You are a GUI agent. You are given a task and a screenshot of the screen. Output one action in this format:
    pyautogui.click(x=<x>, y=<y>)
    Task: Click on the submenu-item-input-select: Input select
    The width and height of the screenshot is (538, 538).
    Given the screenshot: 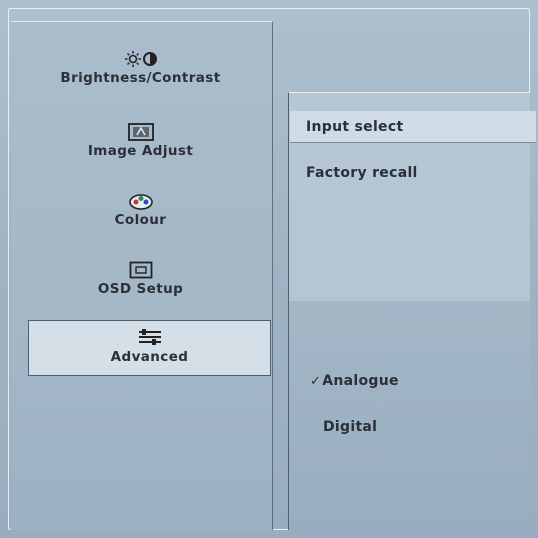 What is the action you would take?
    pyautogui.click(x=413, y=127)
    